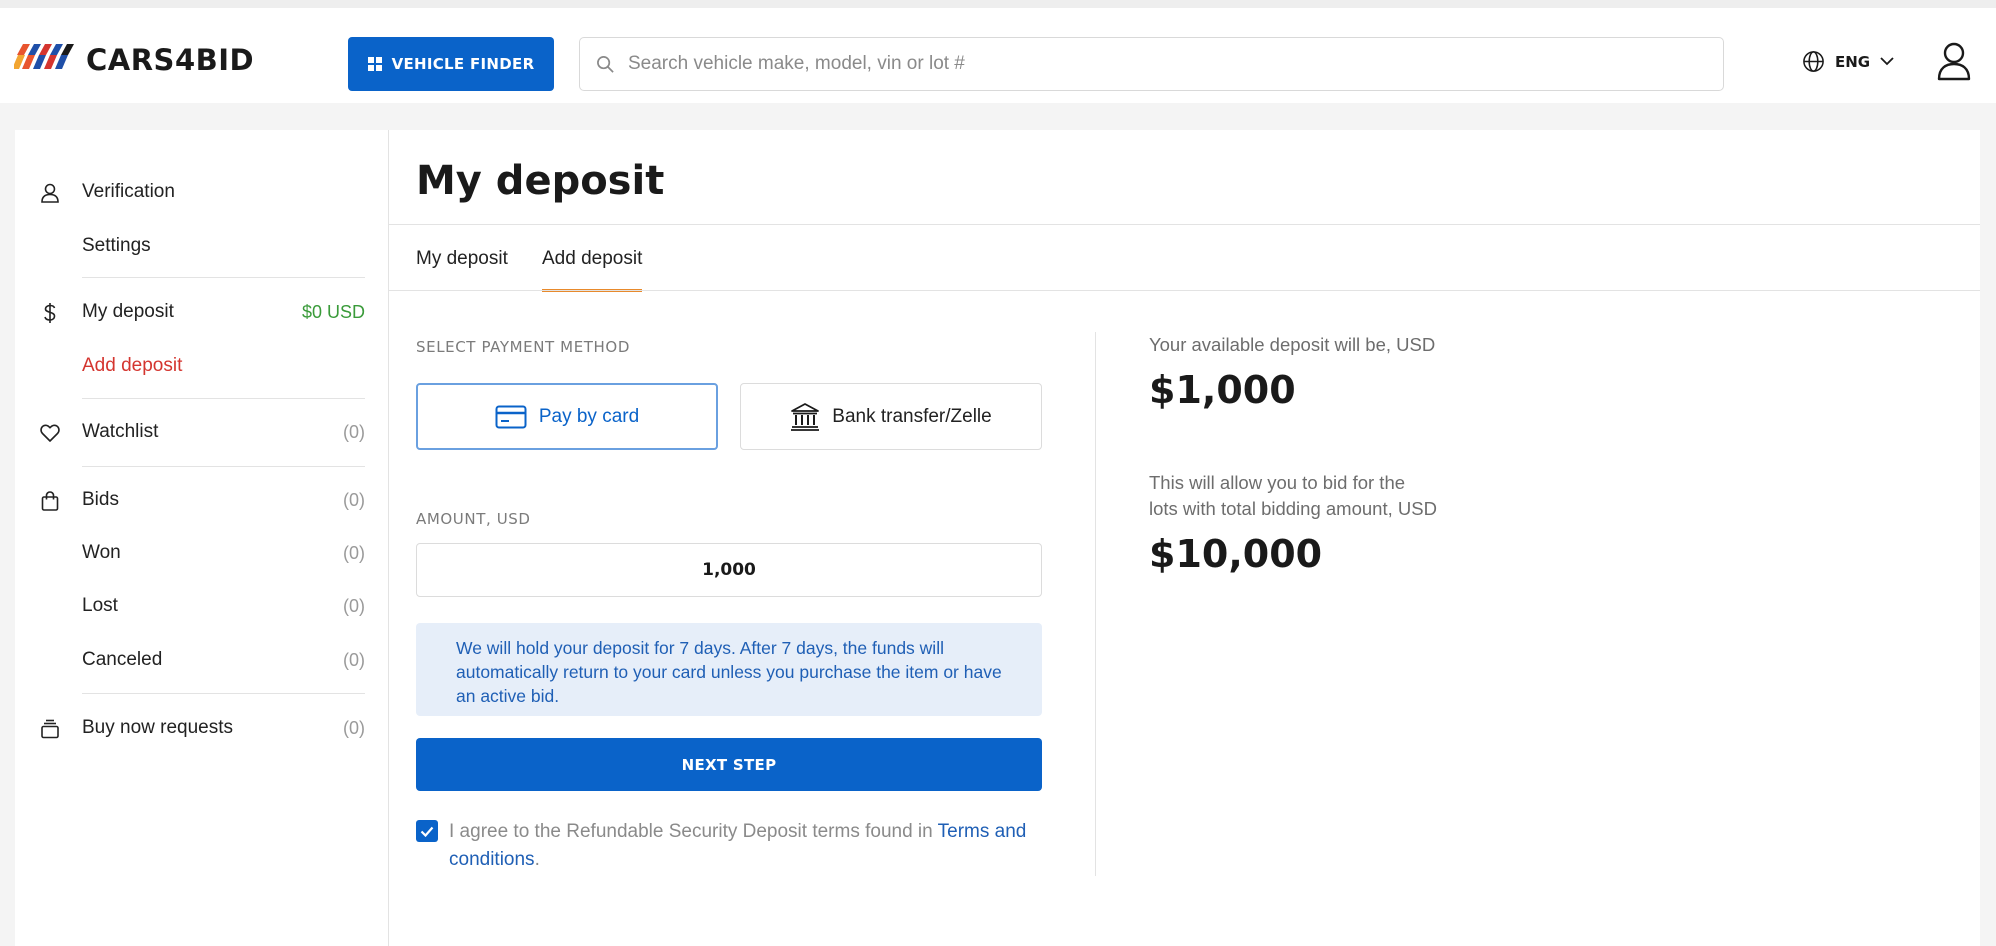 This screenshot has width=1996, height=946. I want to click on sidebar-item-label: Watchlist, so click(120, 431).